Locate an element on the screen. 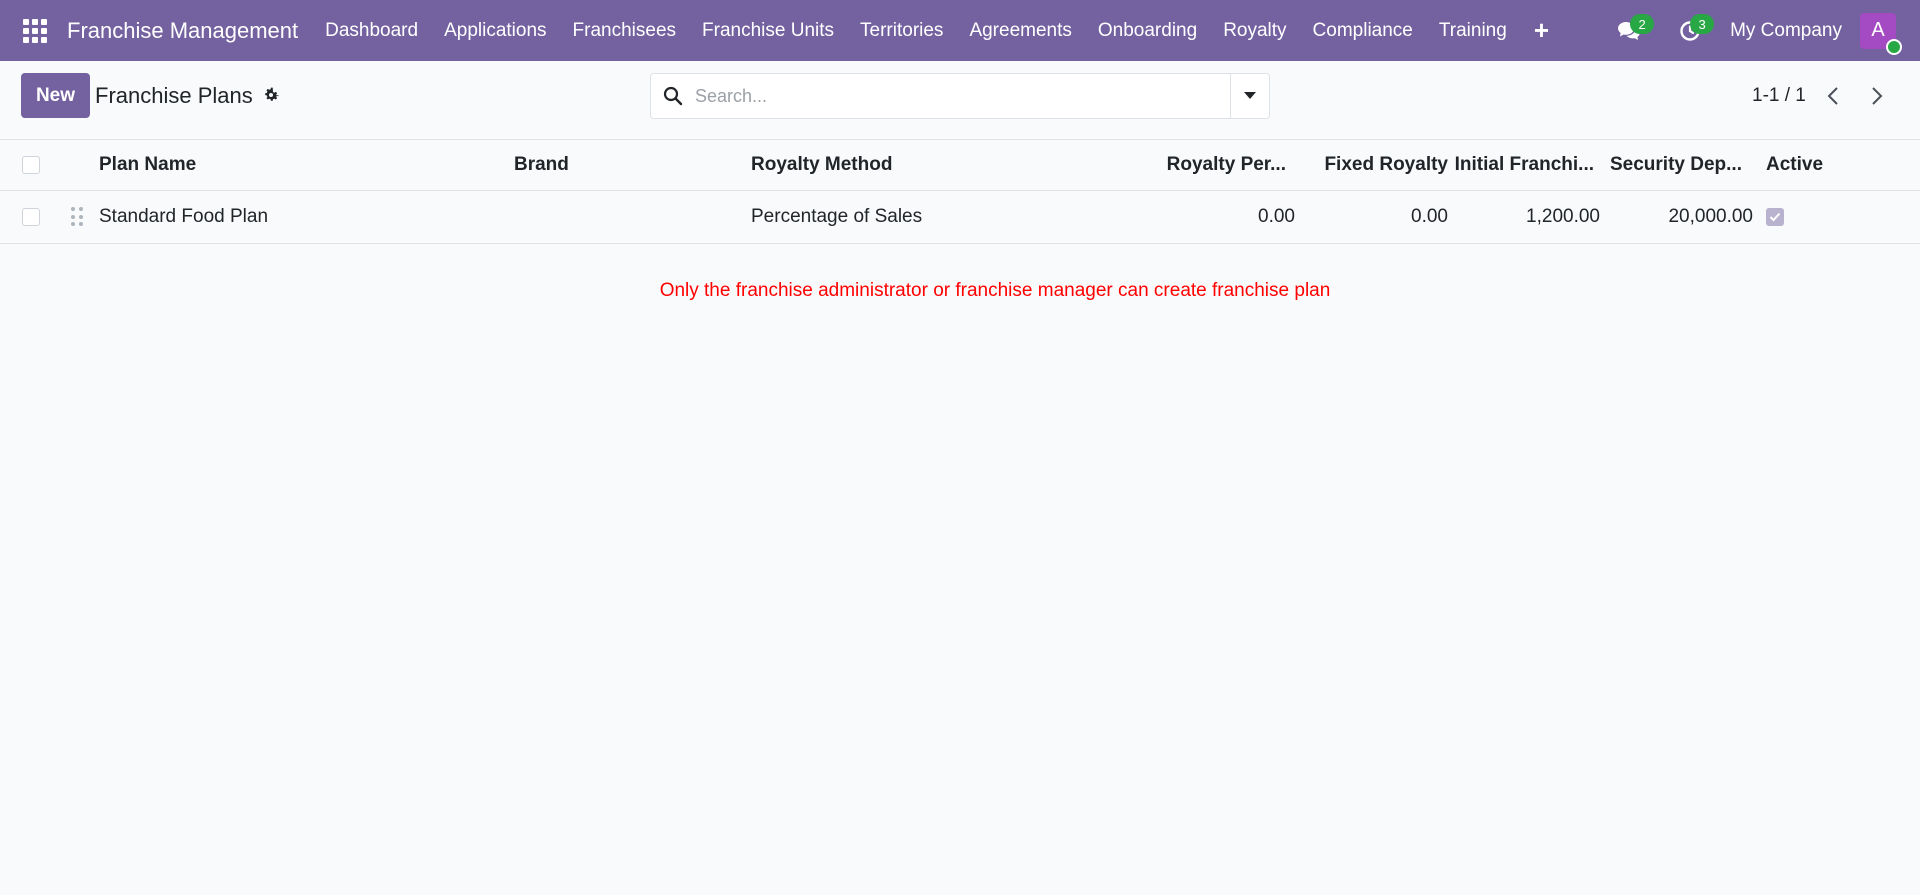 The height and width of the screenshot is (895, 1920). search-options-toggle is located at coordinates (1249, 96).